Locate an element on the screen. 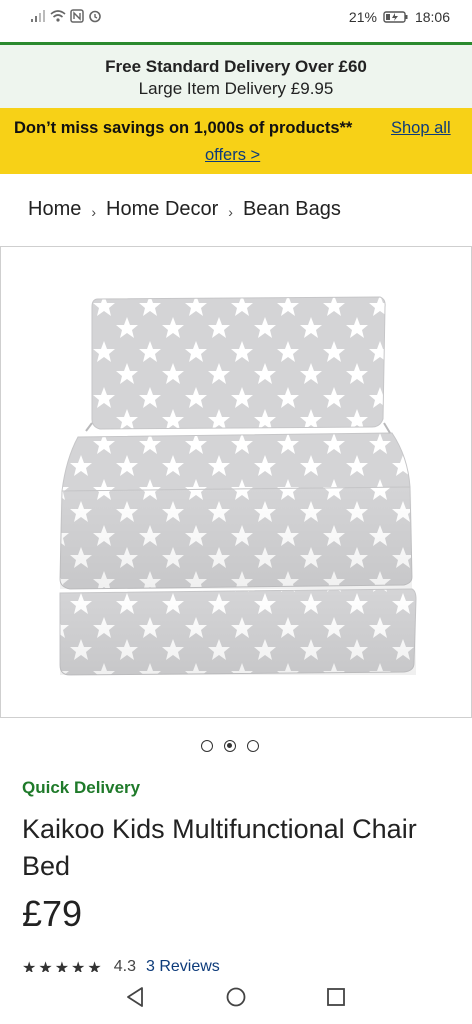  breadcrumb: Home › Home Decor › Bean Bags is located at coordinates (184, 209).